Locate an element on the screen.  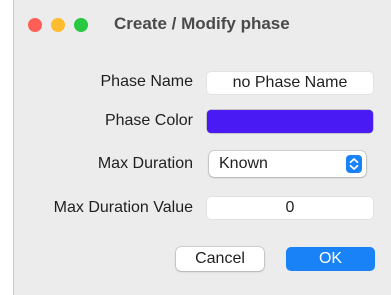
window-title: Create / Modify phase is located at coordinates (202, 23).